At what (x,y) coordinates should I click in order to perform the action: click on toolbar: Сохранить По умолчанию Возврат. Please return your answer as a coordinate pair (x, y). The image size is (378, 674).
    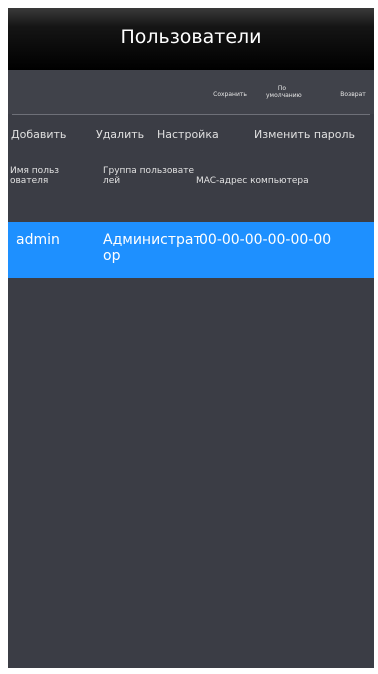
    Looking at the image, I should click on (191, 92).